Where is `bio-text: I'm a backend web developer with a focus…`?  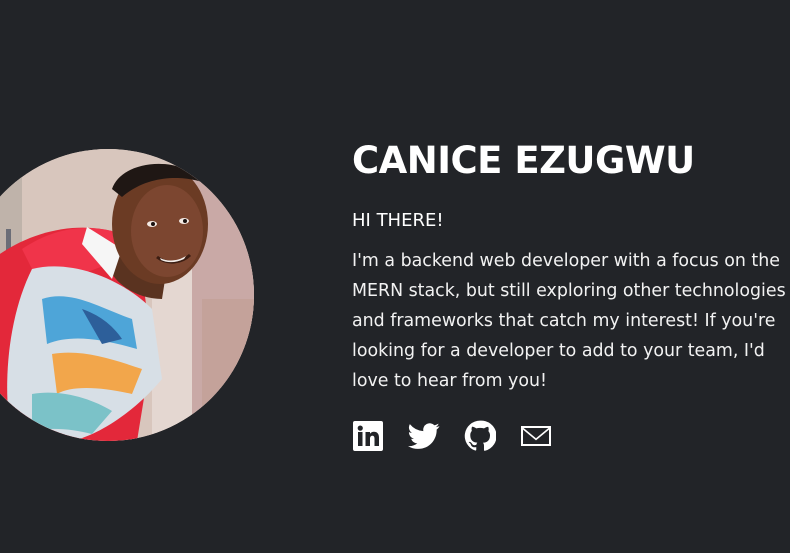 bio-text: I'm a backend web developer with a focus… is located at coordinates (569, 321).